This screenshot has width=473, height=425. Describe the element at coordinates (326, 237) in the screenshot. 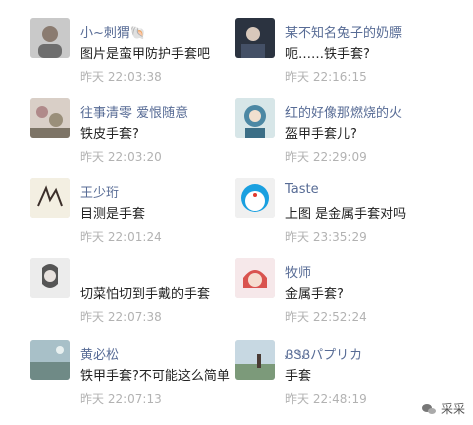

I see `comment-time: 昨天 23:35:29` at that location.